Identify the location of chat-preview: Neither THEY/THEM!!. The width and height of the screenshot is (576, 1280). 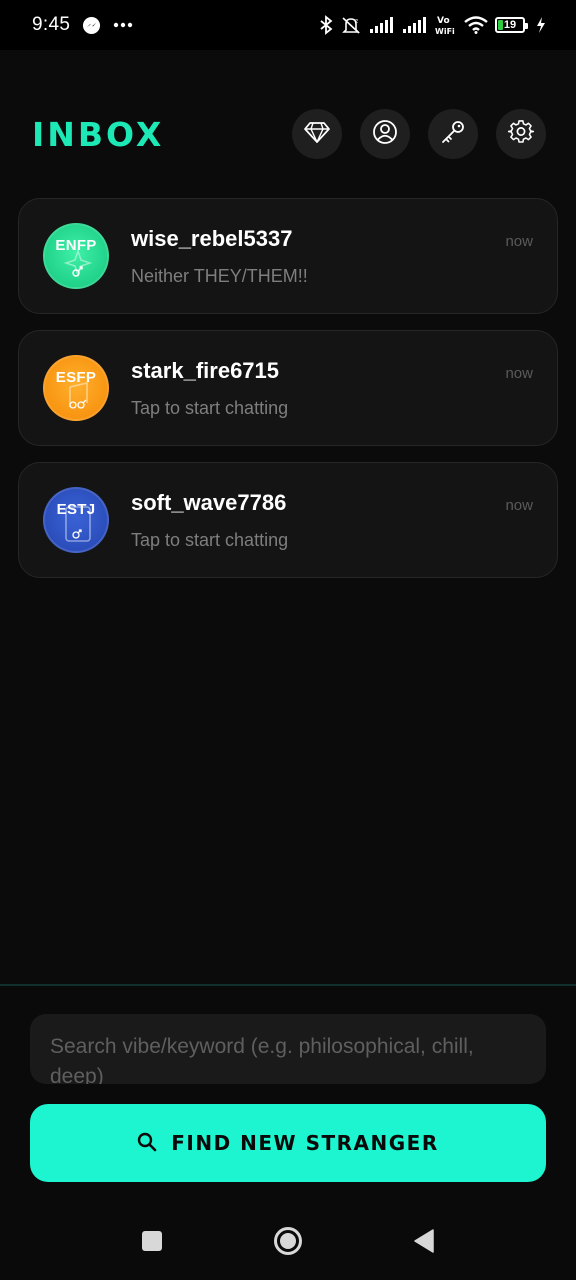
(219, 275).